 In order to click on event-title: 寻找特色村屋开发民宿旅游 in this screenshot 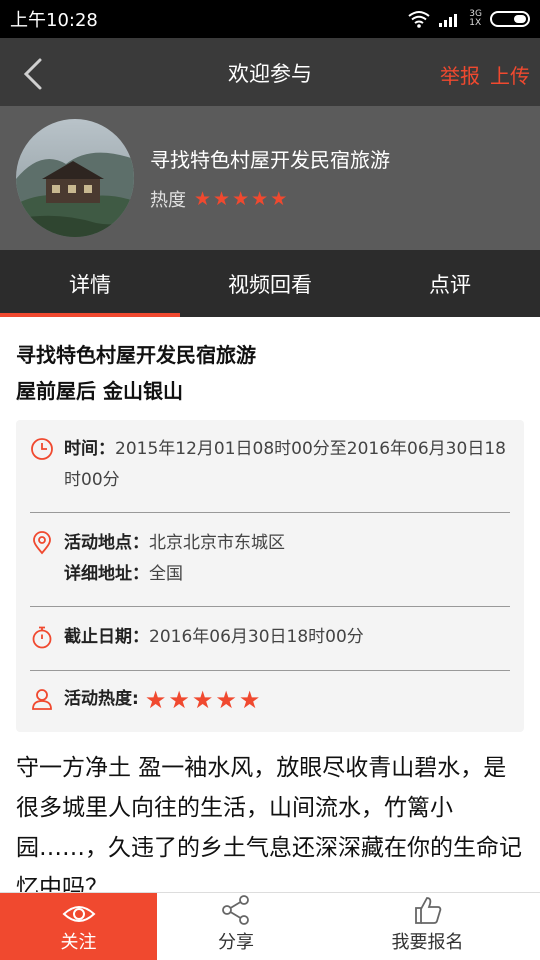, I will do `click(270, 160)`.